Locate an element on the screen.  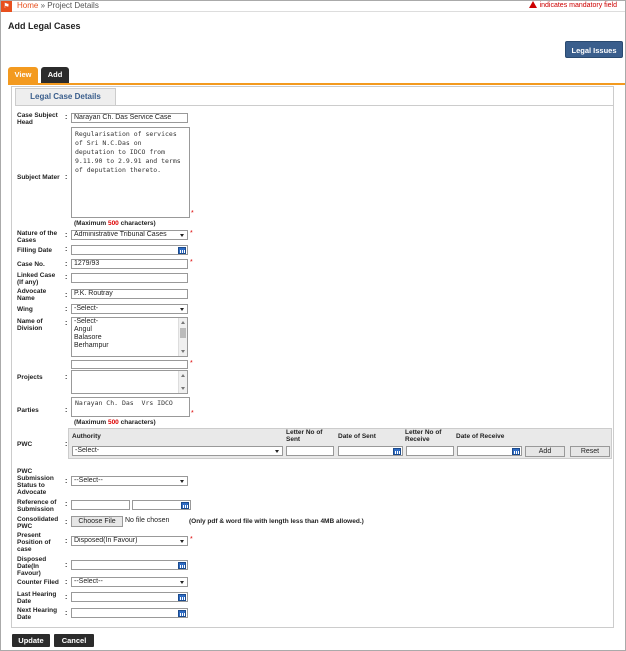
pwc-date-receive-input is located at coordinates (489, 451).